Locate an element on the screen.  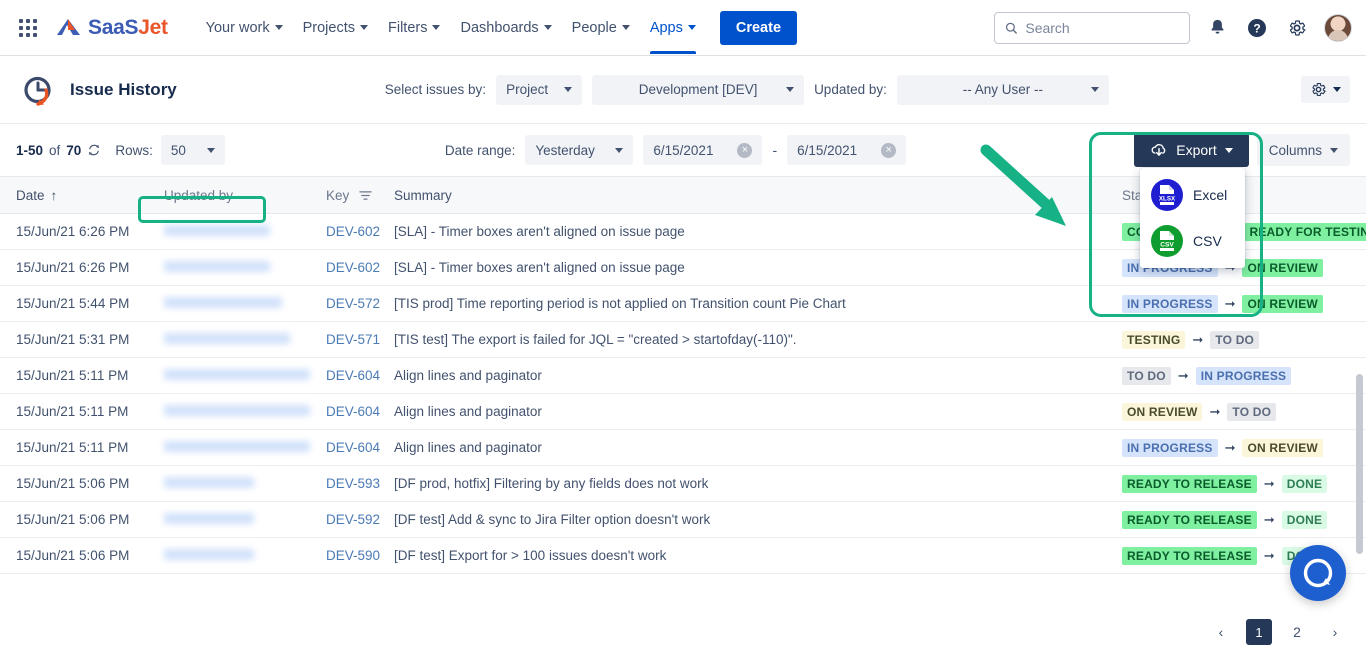
nav-item-your-work: Your work is located at coordinates (244, 28).